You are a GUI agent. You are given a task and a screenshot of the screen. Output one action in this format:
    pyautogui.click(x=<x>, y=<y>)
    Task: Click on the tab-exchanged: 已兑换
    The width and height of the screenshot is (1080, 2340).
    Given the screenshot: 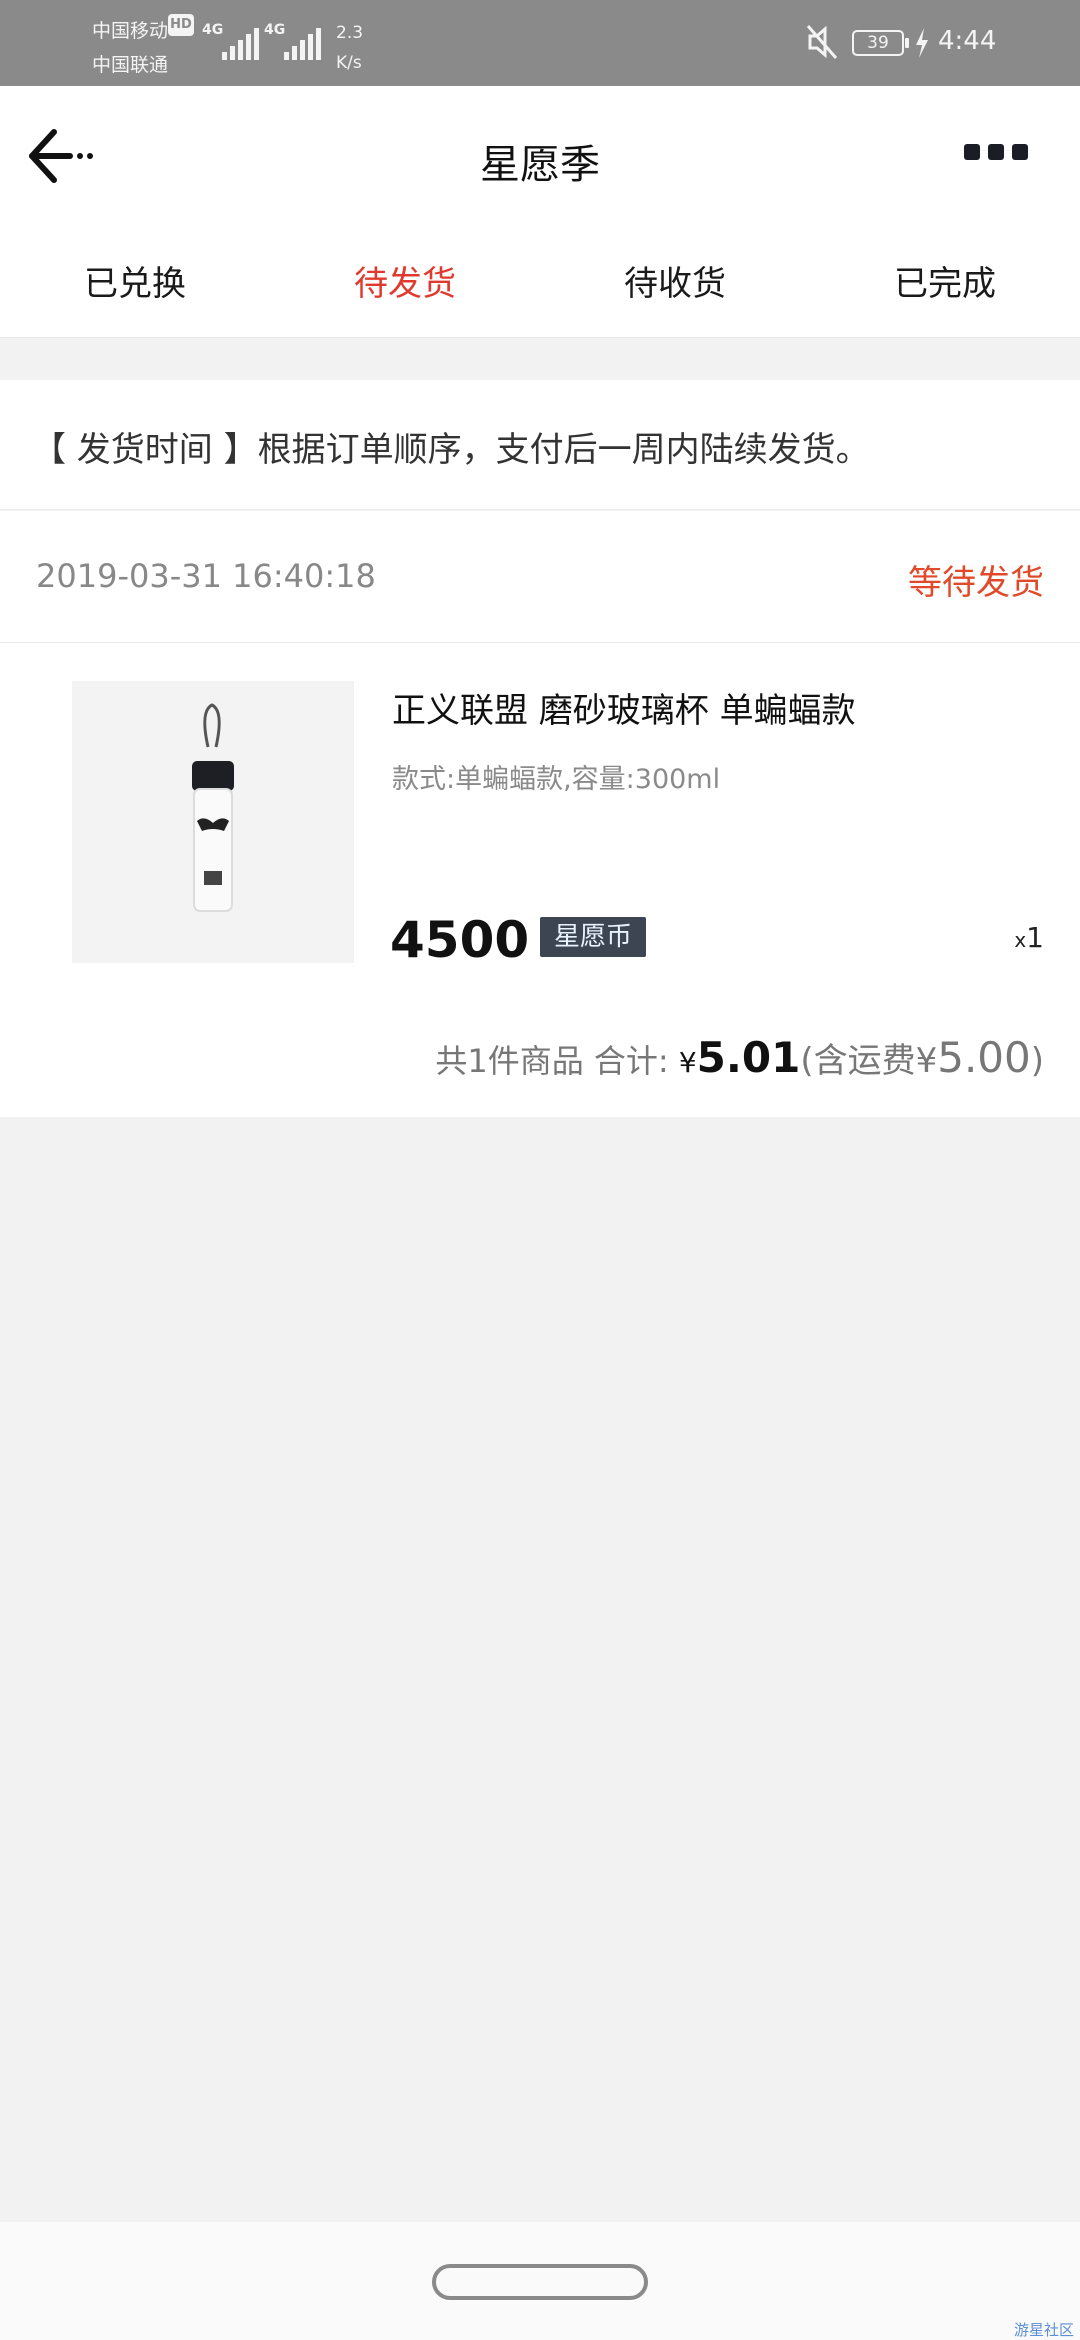 What is the action you would take?
    pyautogui.click(x=135, y=280)
    